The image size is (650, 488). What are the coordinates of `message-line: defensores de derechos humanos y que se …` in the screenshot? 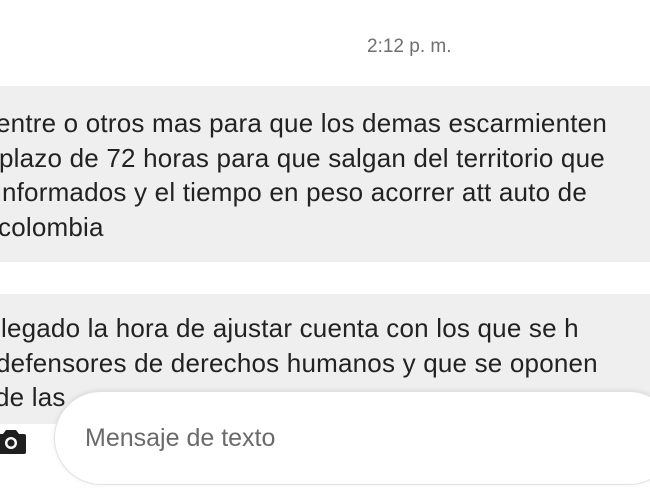 It's located at (299, 363).